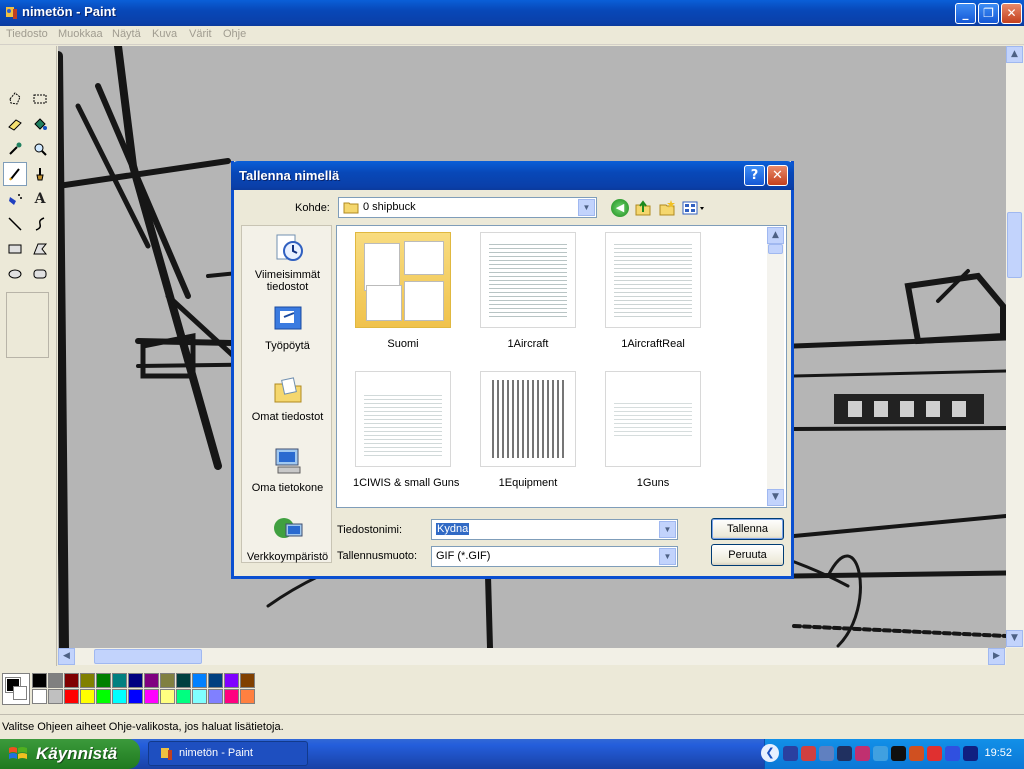 This screenshot has width=1024, height=769. Describe the element at coordinates (228, 753) in the screenshot. I see `taskbar-item-paint: nimetön - Paint` at that location.